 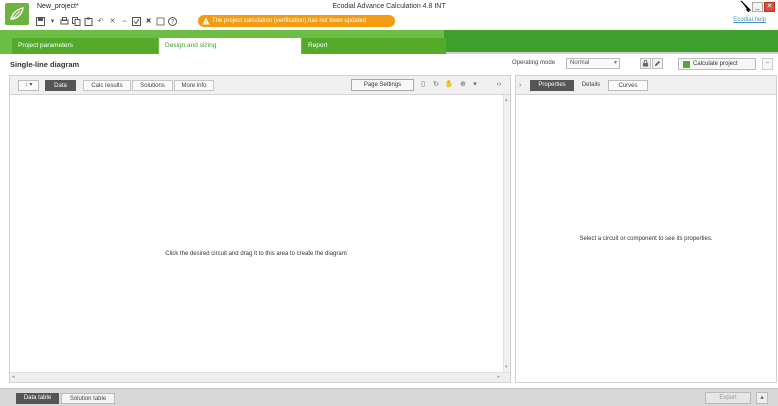 What do you see at coordinates (728, 398) in the screenshot?
I see `export-button: Export` at bounding box center [728, 398].